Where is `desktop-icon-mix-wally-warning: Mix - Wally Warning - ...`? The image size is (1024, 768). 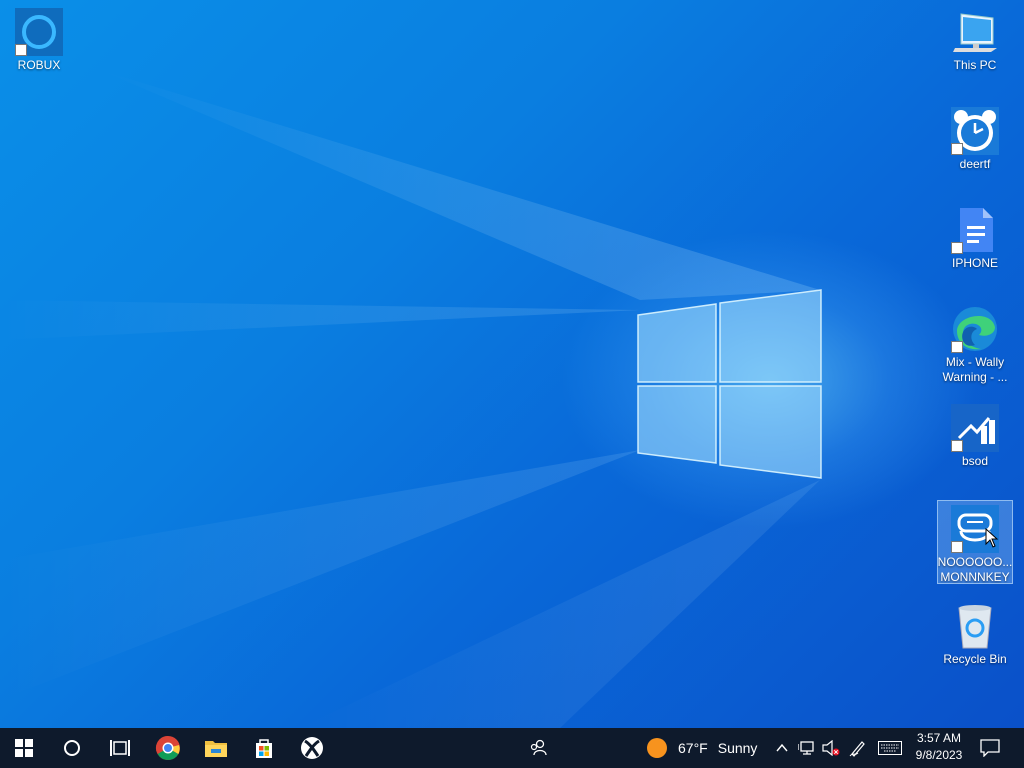 desktop-icon-mix-wally-warning: Mix - Wally Warning - ... is located at coordinates (975, 343).